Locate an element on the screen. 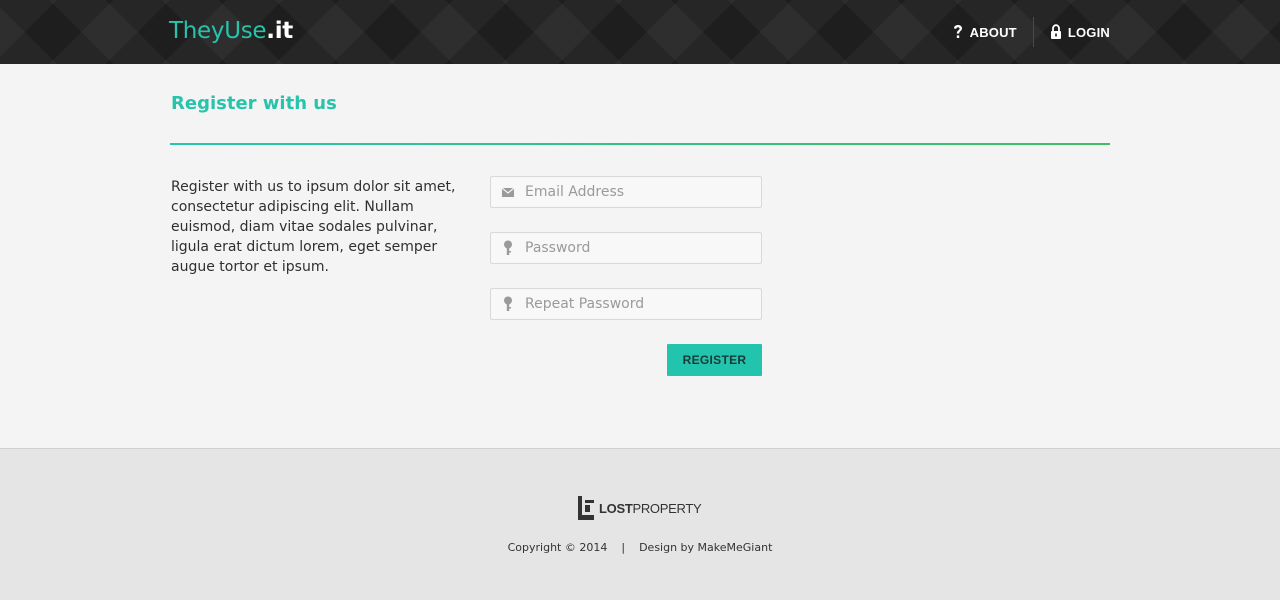  footer-meta: Copyright © 2014 | Design by MakeMeGiant is located at coordinates (640, 547).